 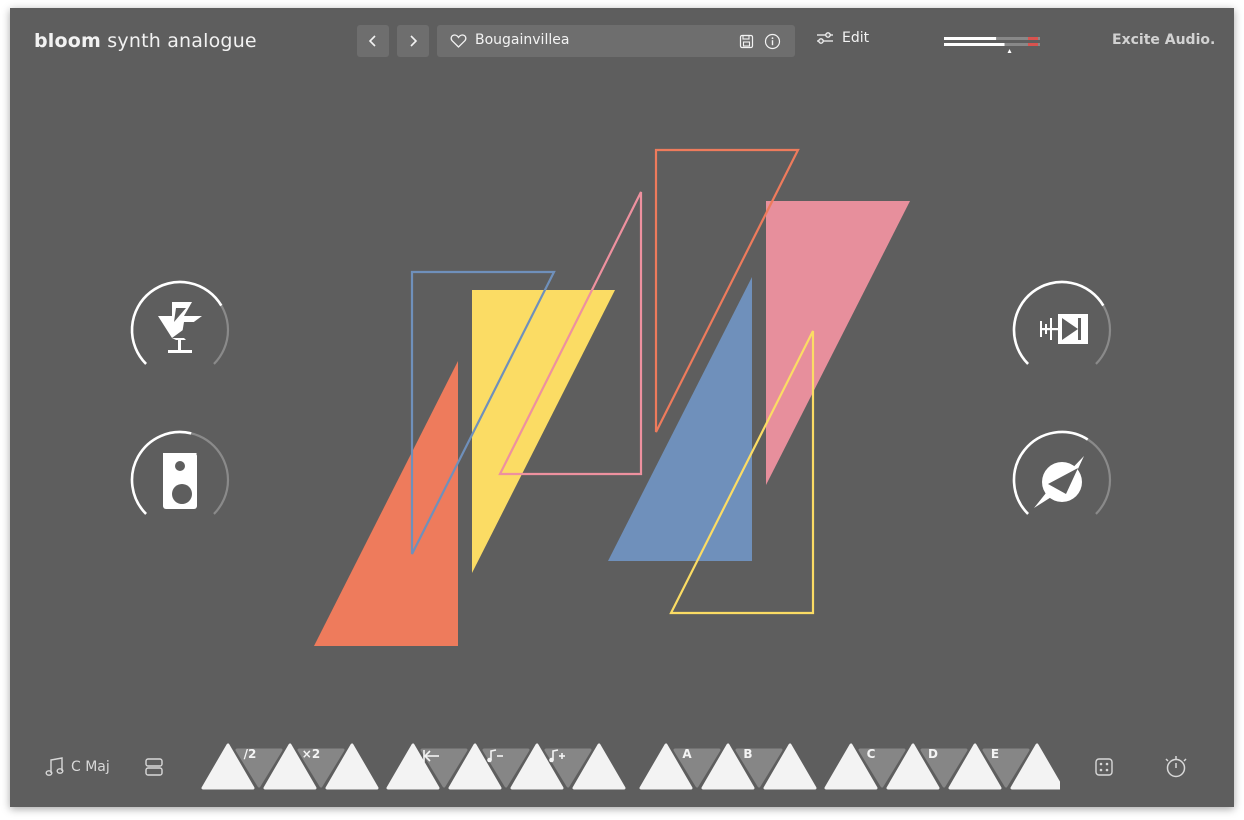 What do you see at coordinates (557, 756) in the screenshot?
I see `note-plus-icon` at bounding box center [557, 756].